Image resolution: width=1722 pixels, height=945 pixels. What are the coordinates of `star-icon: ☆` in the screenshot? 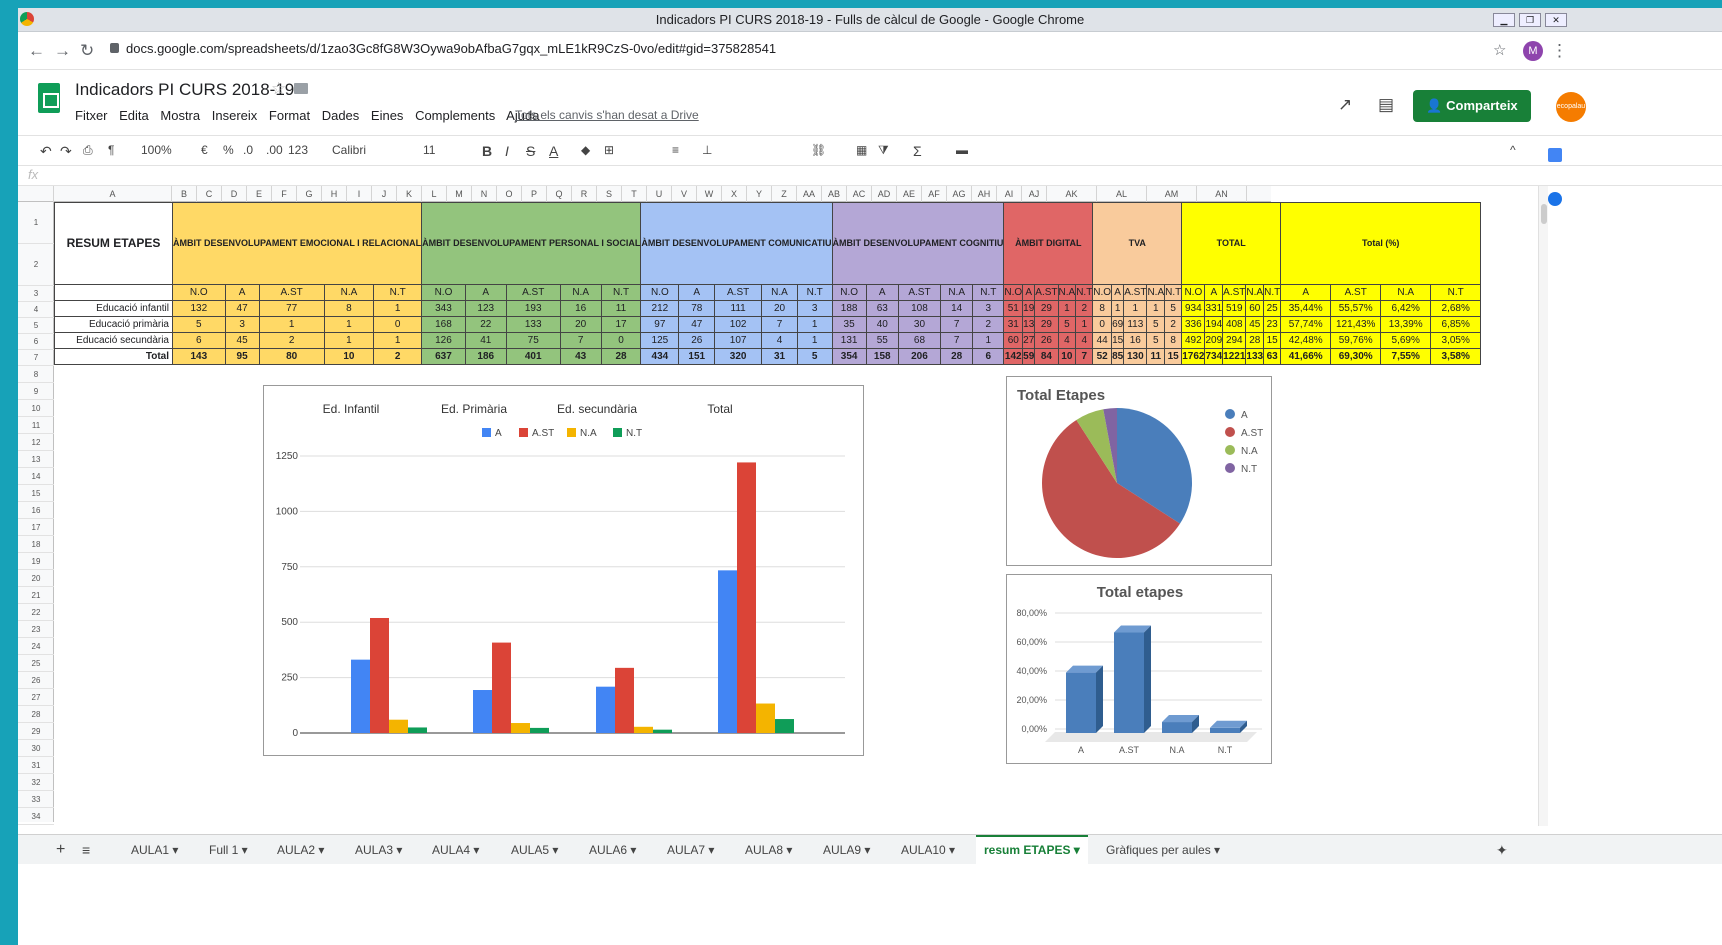 It's located at (278, 89).